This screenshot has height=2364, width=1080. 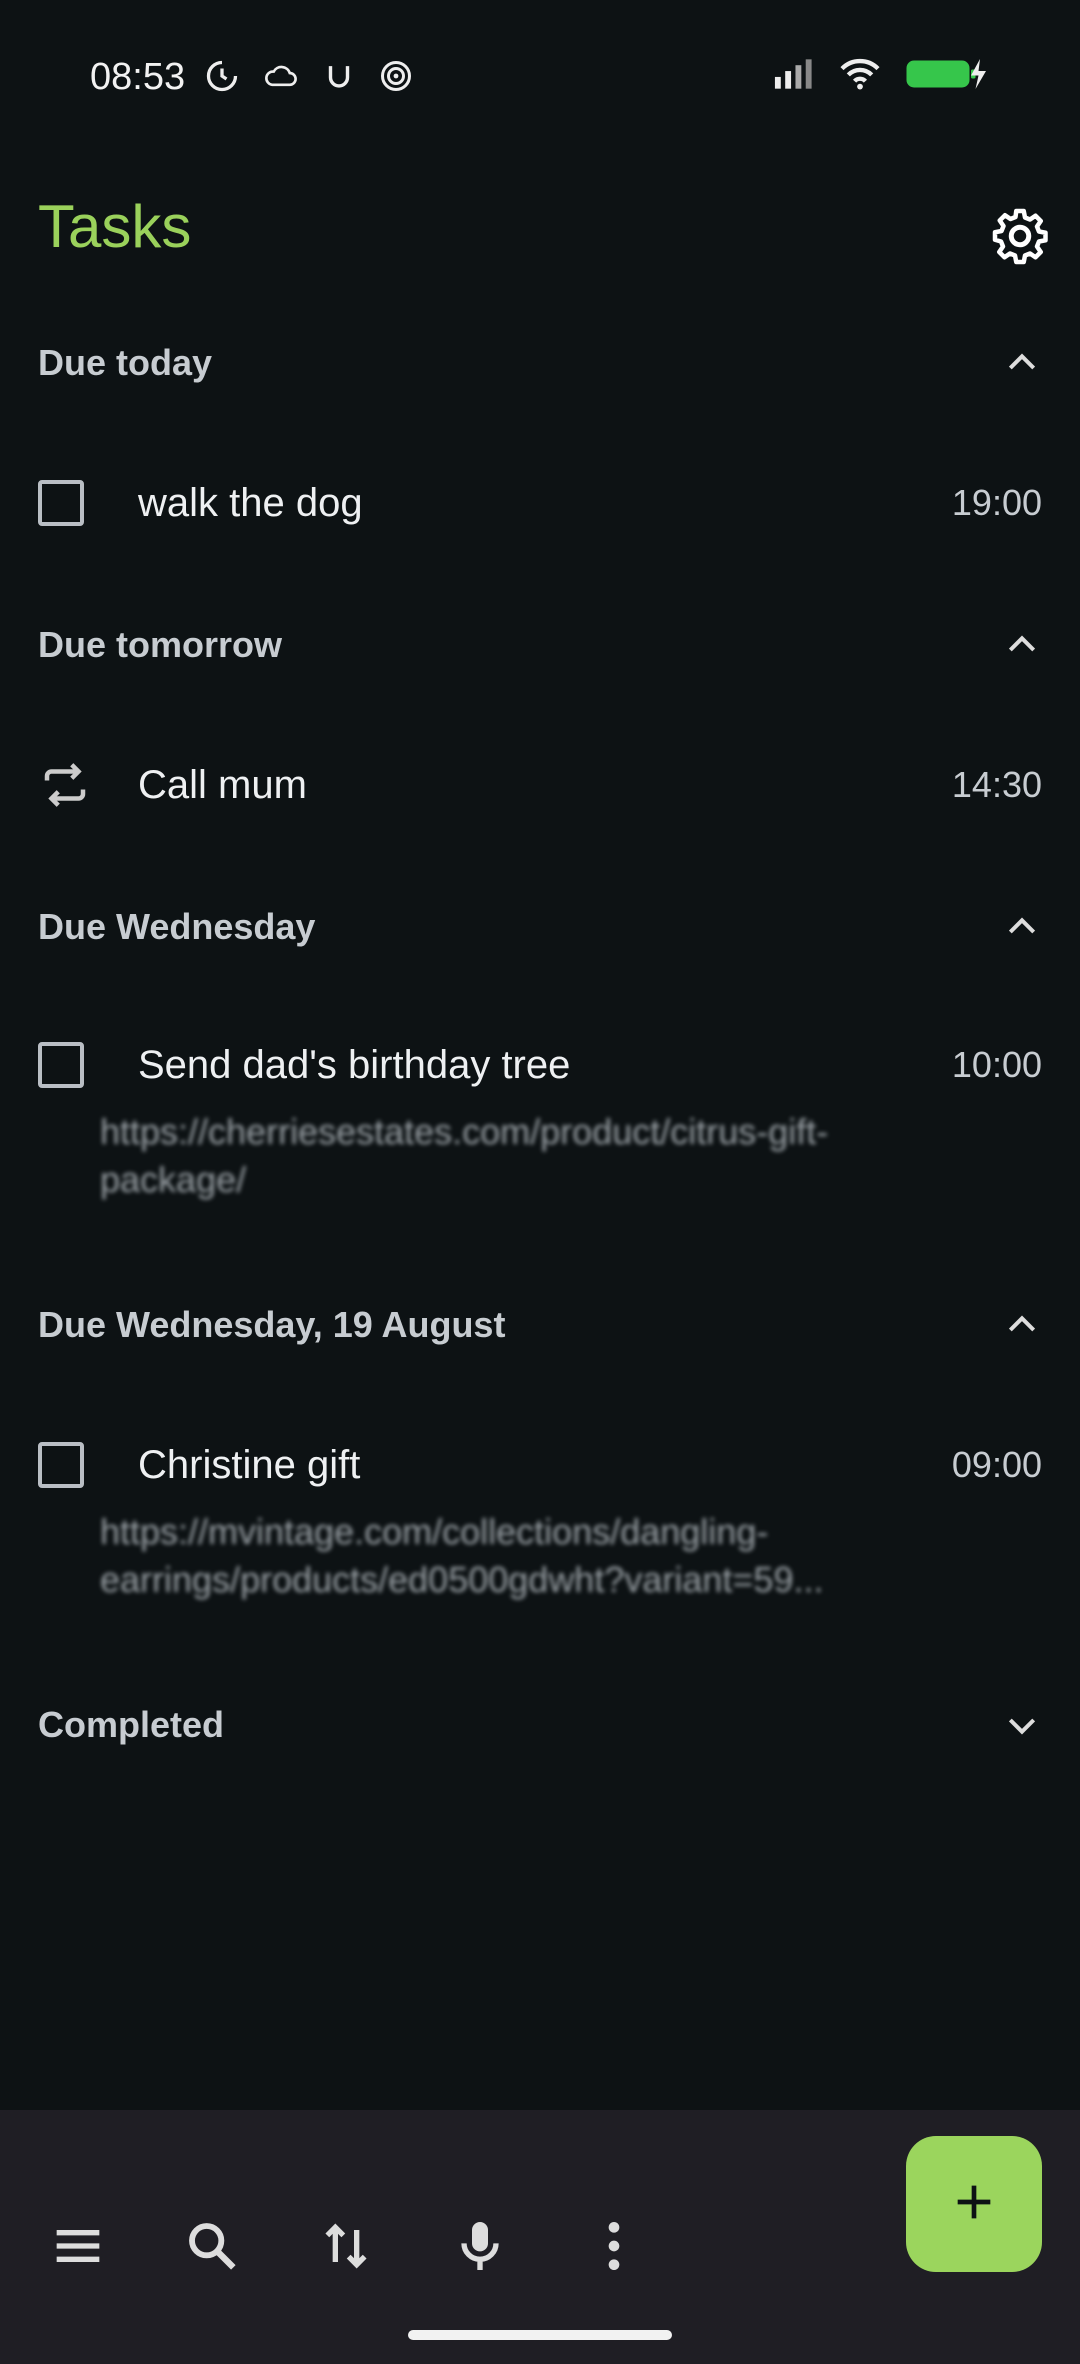 I want to click on section-due-wednesday-19-august: Due Wednesday, 19 August, so click(x=540, y=1325).